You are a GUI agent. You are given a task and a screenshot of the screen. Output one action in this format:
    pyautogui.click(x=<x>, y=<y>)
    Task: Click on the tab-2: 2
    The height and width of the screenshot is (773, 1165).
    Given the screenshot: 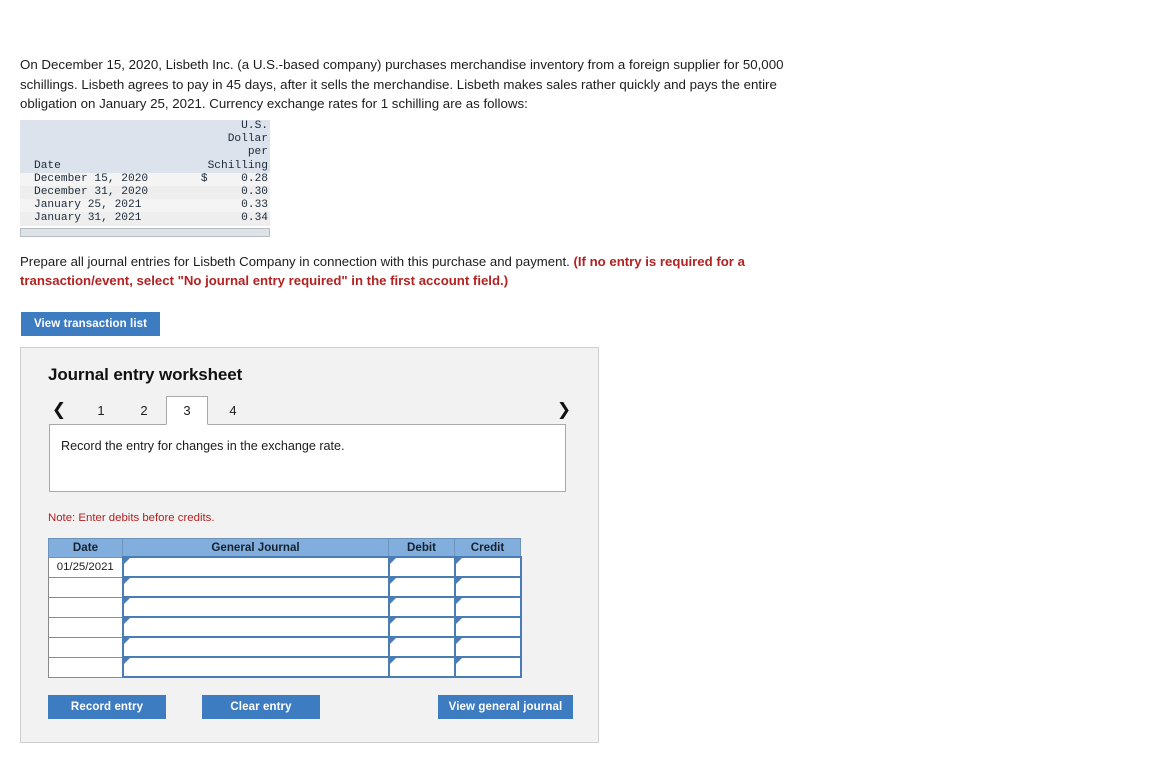 What is the action you would take?
    pyautogui.click(x=144, y=410)
    